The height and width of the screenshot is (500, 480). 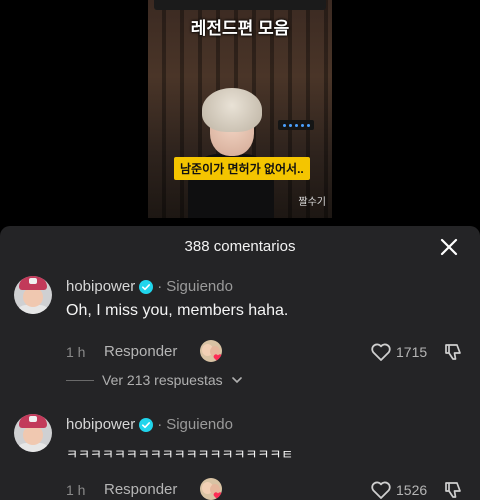 What do you see at coordinates (240, 28) in the screenshot?
I see `video-title: 레전드편 모음` at bounding box center [240, 28].